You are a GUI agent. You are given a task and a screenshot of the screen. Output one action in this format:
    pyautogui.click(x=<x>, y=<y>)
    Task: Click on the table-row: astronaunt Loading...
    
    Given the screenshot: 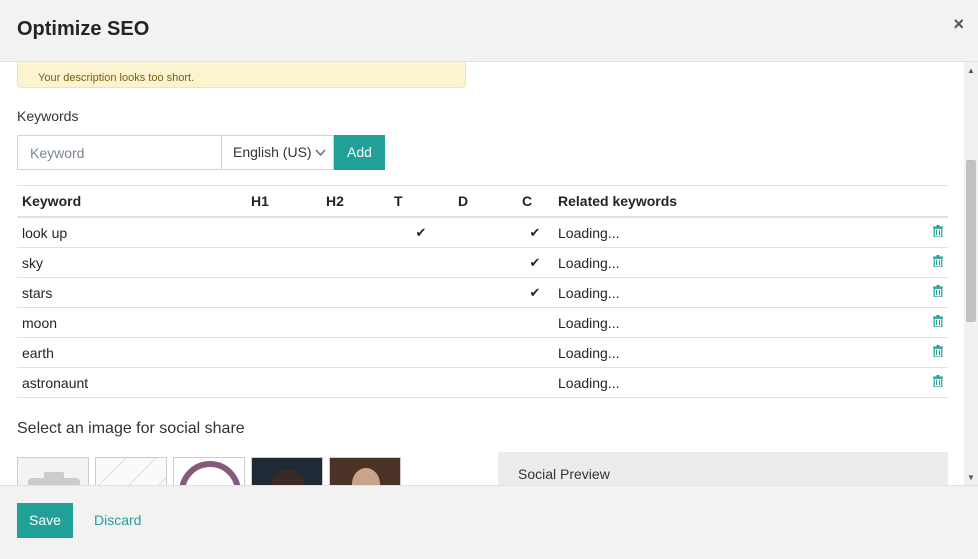 What is the action you would take?
    pyautogui.click(x=482, y=382)
    